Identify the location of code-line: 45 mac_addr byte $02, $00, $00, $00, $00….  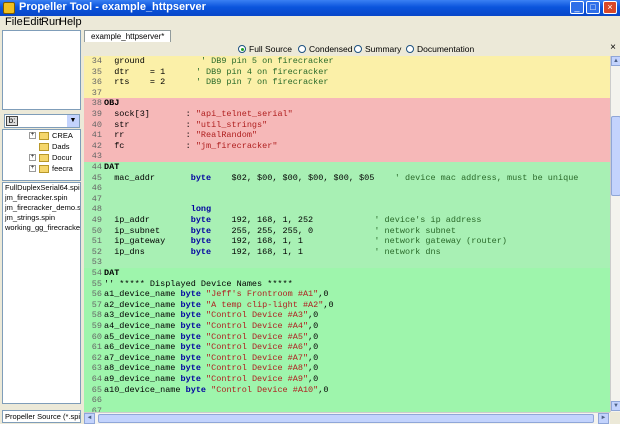
(347, 178).